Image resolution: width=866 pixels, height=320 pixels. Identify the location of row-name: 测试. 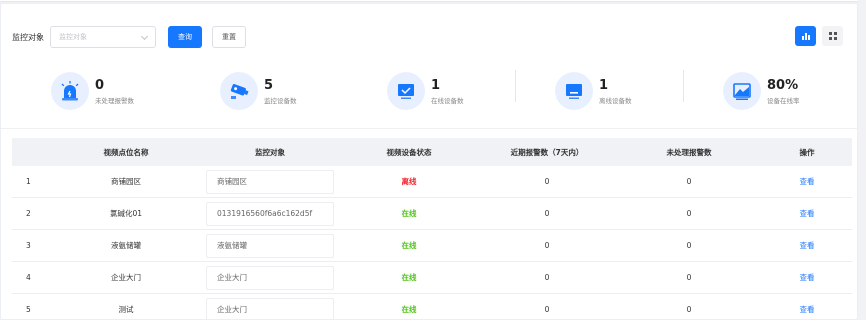
(126, 309).